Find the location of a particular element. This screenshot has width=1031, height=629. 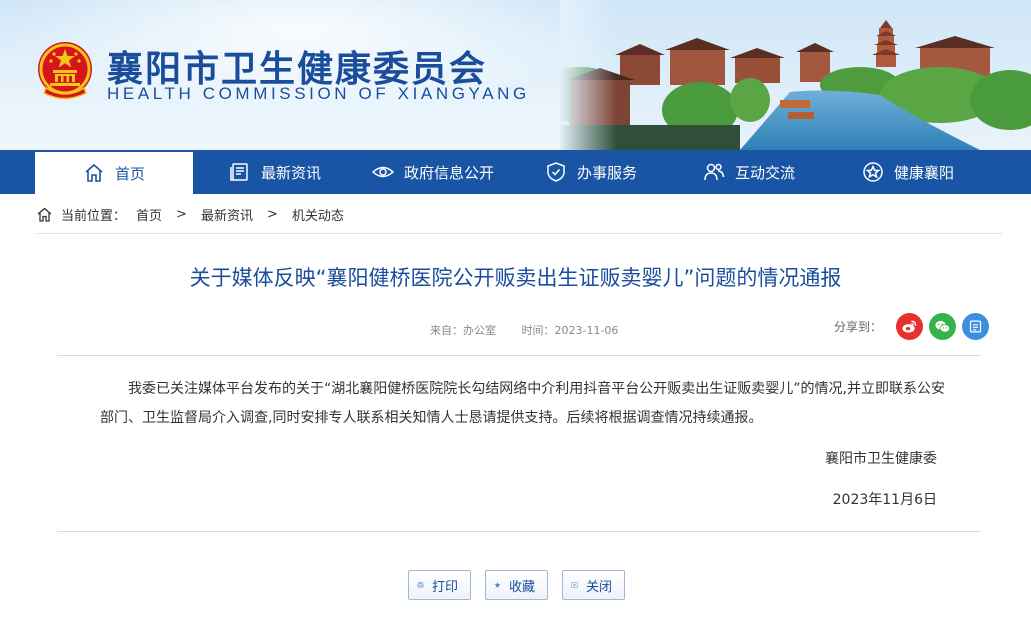

nav-item-services: 办事服务 is located at coordinates (591, 172).